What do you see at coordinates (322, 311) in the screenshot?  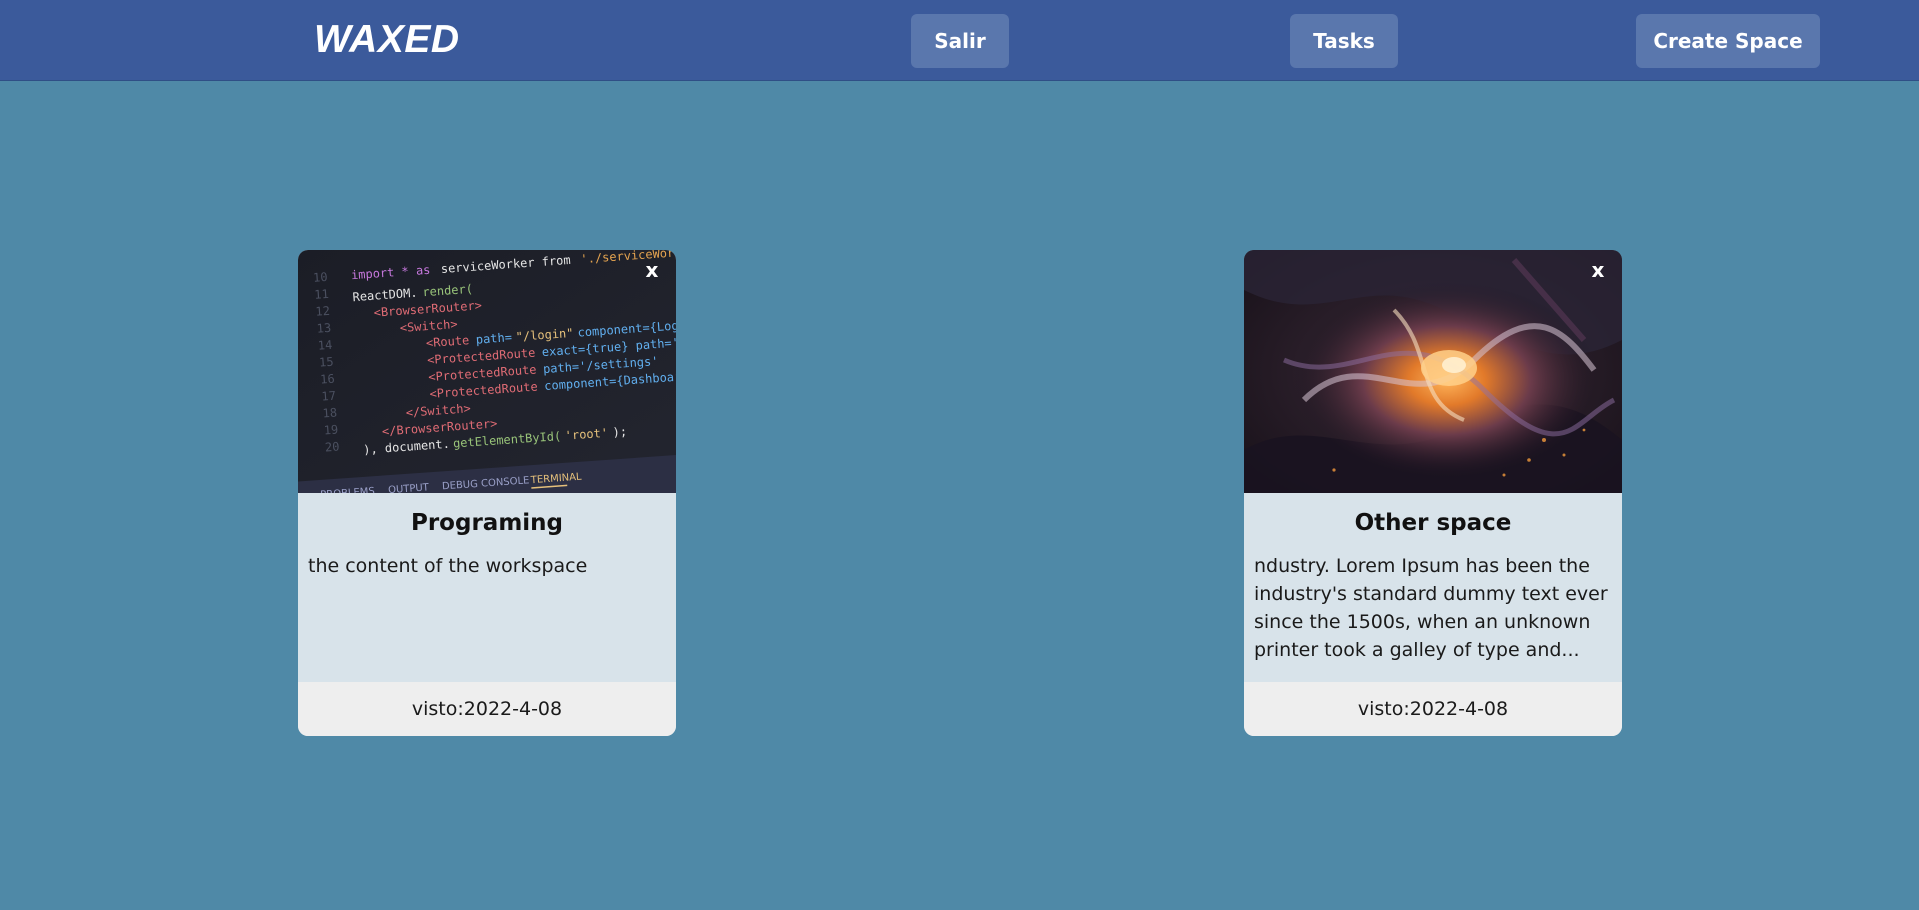 I see `svg-text: 12` at bounding box center [322, 311].